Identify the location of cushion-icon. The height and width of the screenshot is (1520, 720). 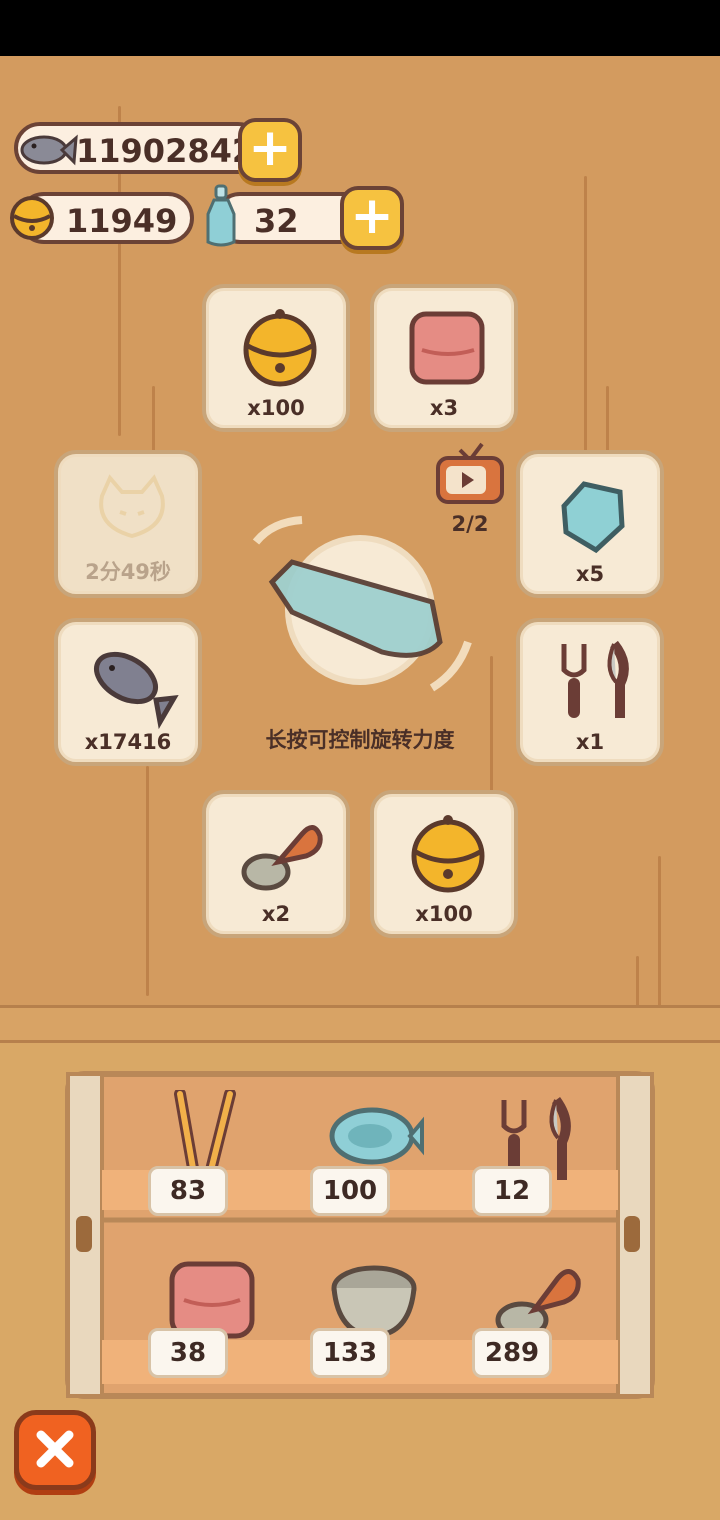
(447, 348).